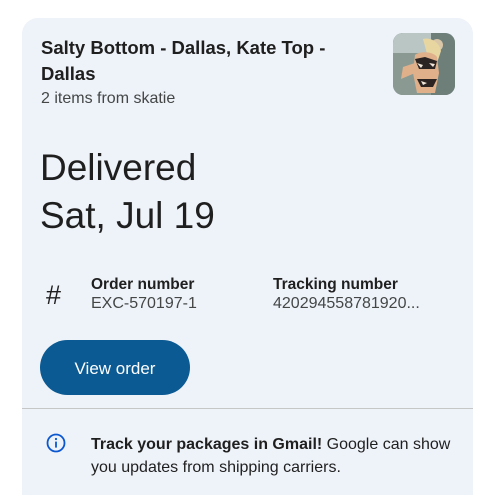 This screenshot has width=495, height=495. What do you see at coordinates (108, 98) in the screenshot?
I see `order-subtitle: 2 items from skatie` at bounding box center [108, 98].